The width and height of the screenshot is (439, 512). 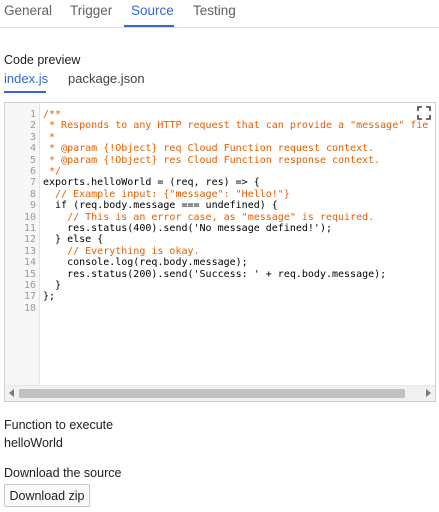 I want to click on line-number: 18, so click(x=29, y=308).